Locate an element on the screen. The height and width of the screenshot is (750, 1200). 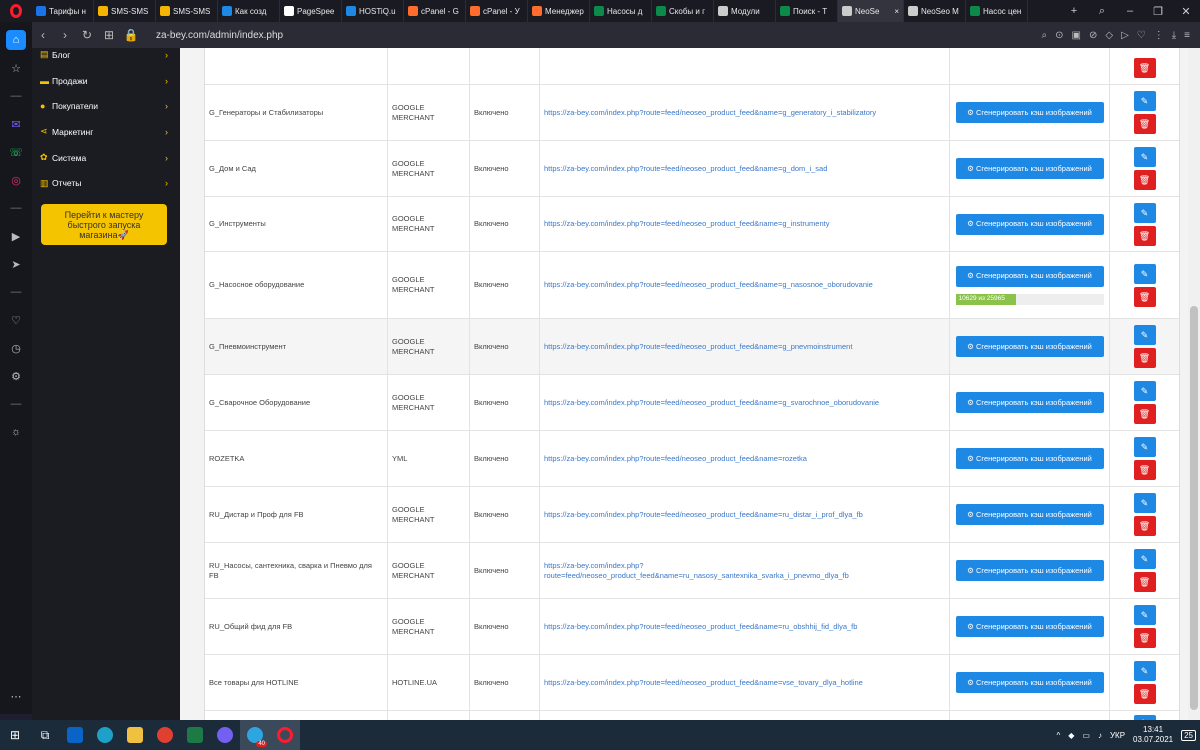
page-scrollbar is located at coordinates (1194, 384).